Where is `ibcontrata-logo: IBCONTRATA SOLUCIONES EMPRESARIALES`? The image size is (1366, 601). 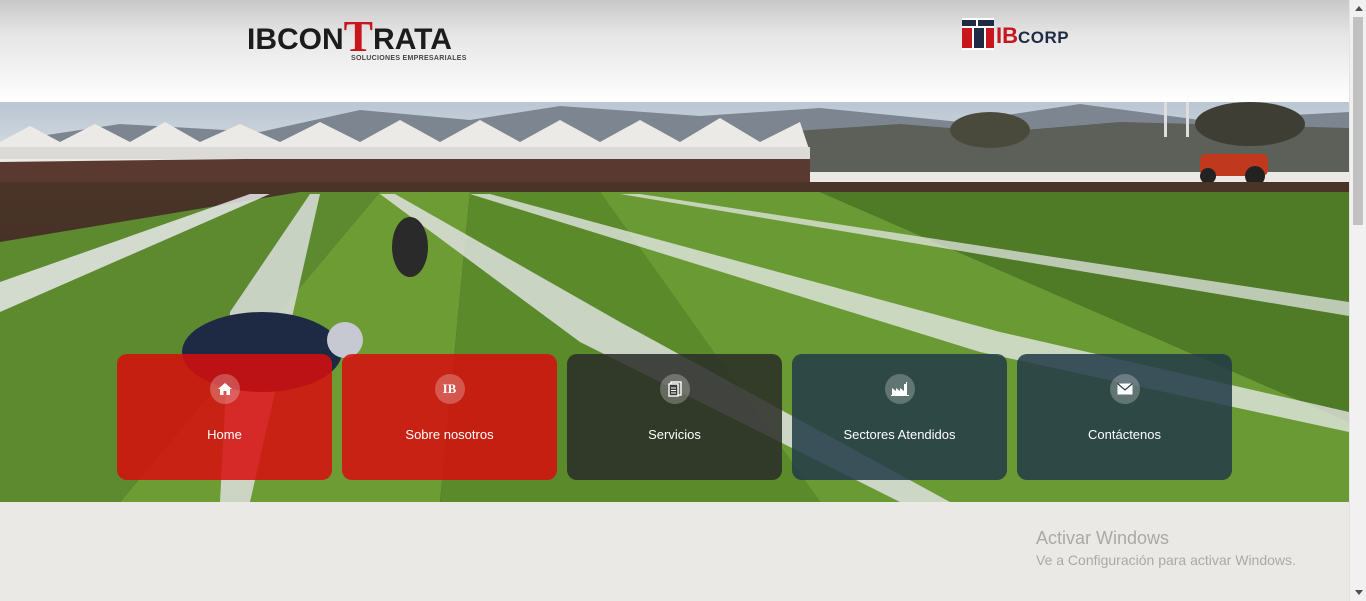
ibcontrata-logo: IBCONTRATA SOLUCIONES EMPRESARIALES is located at coordinates (358, 39).